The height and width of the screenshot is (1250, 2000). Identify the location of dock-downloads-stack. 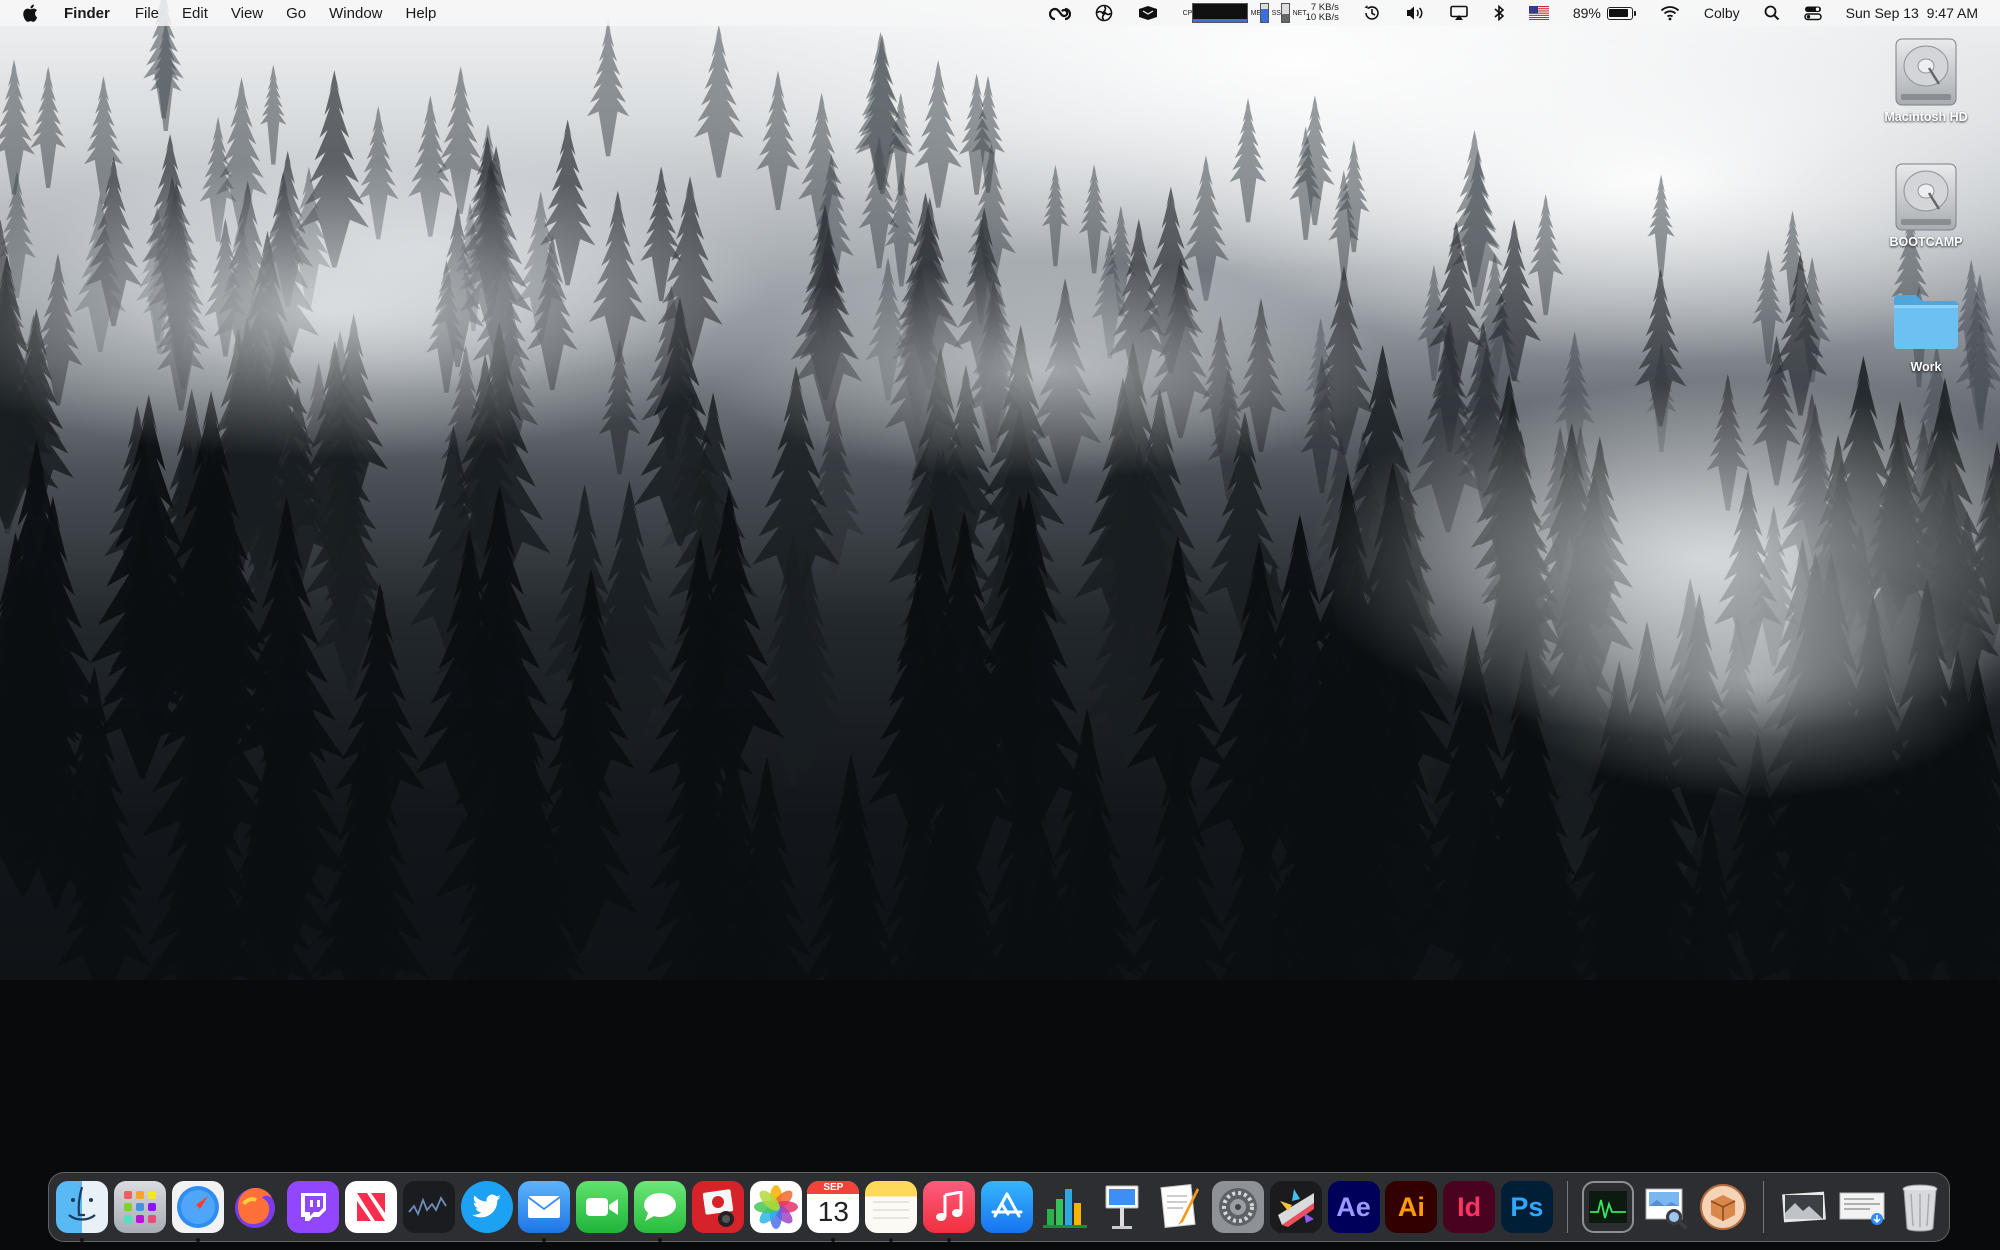
(1862, 1207).